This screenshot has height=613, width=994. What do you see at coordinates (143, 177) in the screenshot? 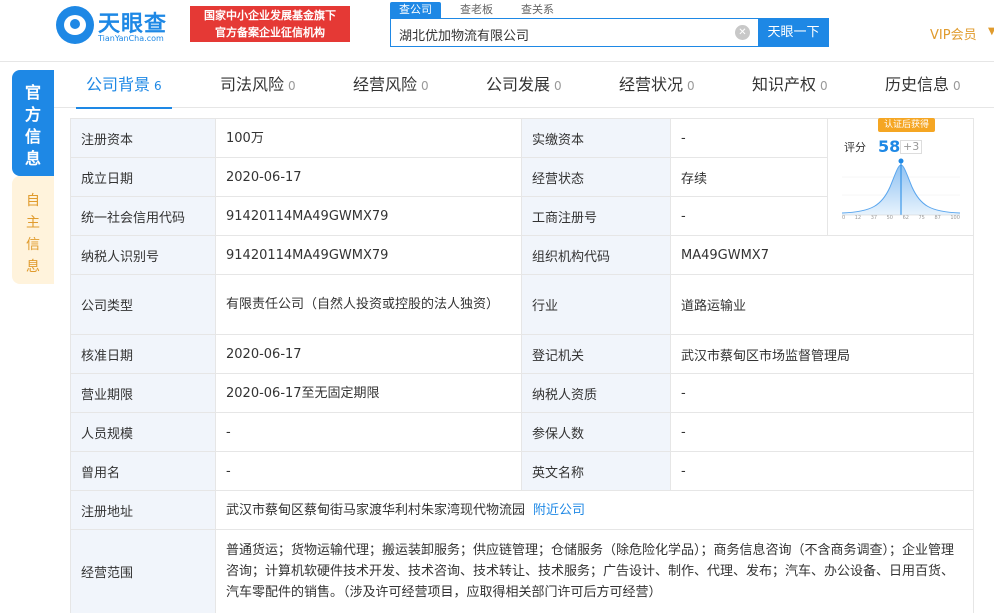
I see `field-label: 成立日期` at bounding box center [143, 177].